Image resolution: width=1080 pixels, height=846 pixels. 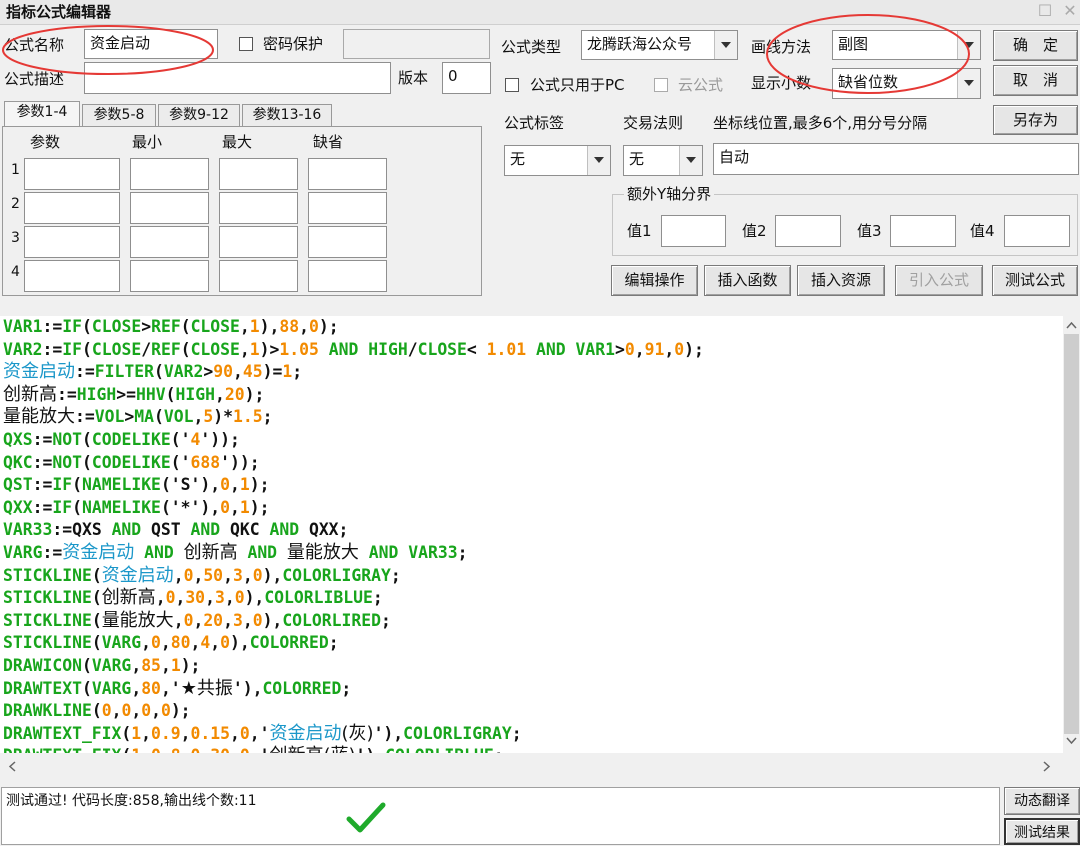 I want to click on scroll-right-icon, so click(x=1047, y=766).